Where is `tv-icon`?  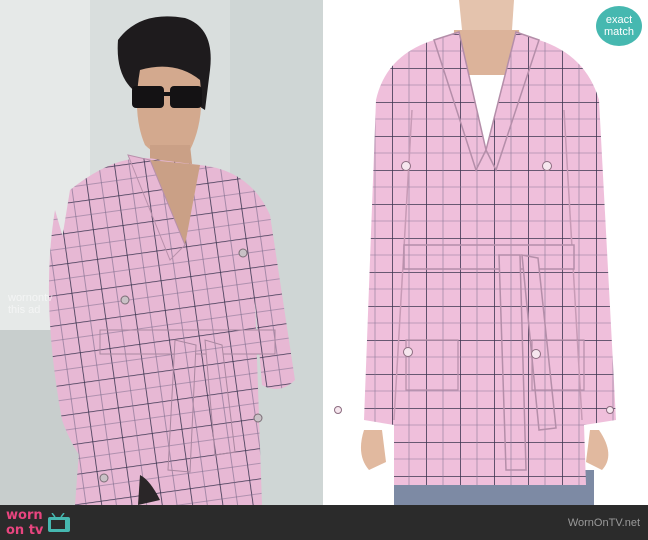
tv-icon is located at coordinates (59, 522).